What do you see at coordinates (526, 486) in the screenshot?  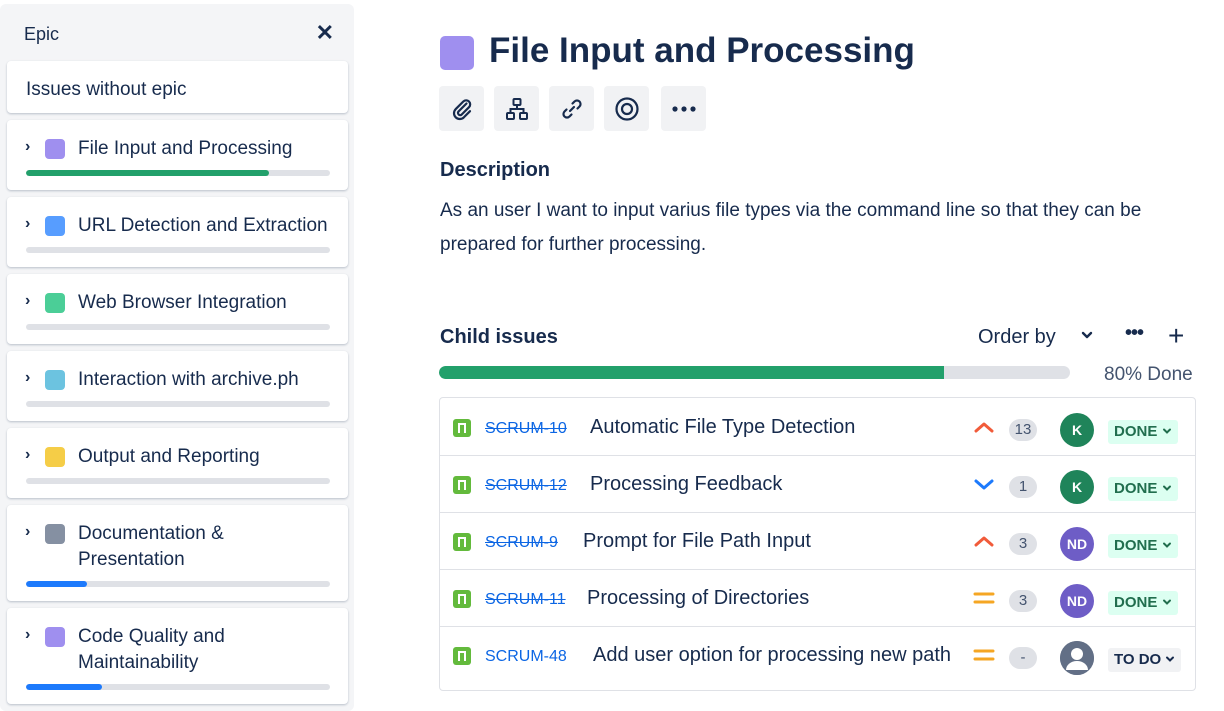 I see `issue-key-link: SCRUM-12` at bounding box center [526, 486].